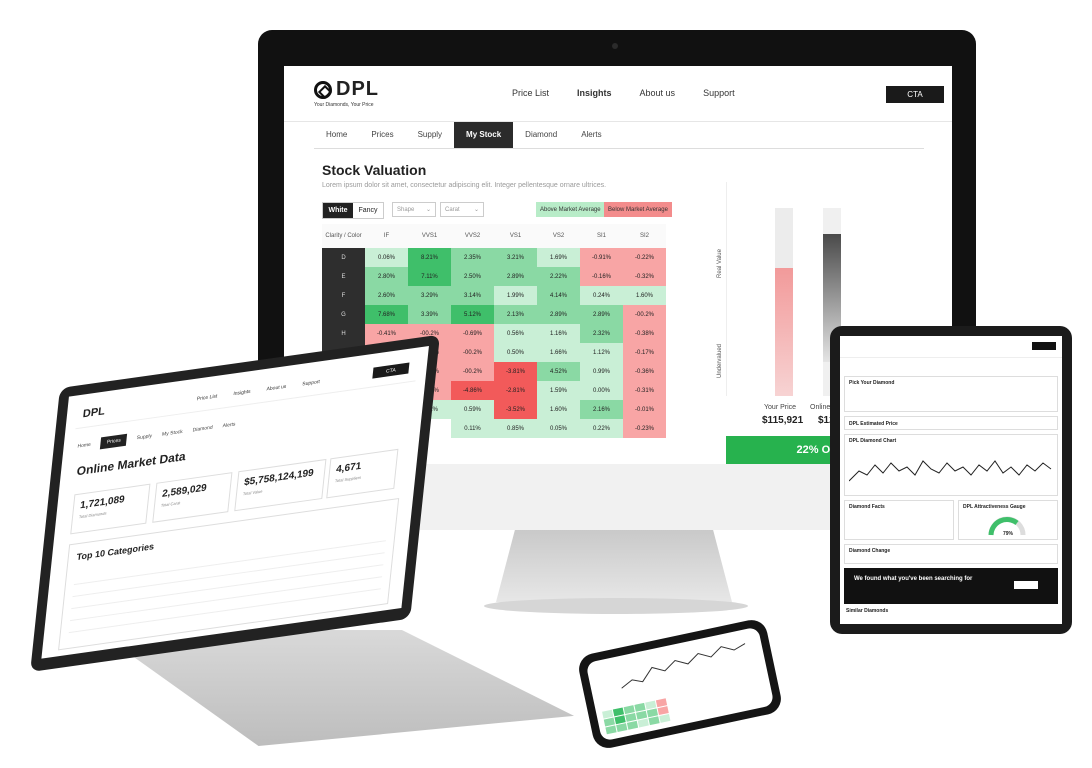 The image size is (1092, 768). What do you see at coordinates (644, 333) in the screenshot?
I see `valuation-cell: -0.38%` at bounding box center [644, 333].